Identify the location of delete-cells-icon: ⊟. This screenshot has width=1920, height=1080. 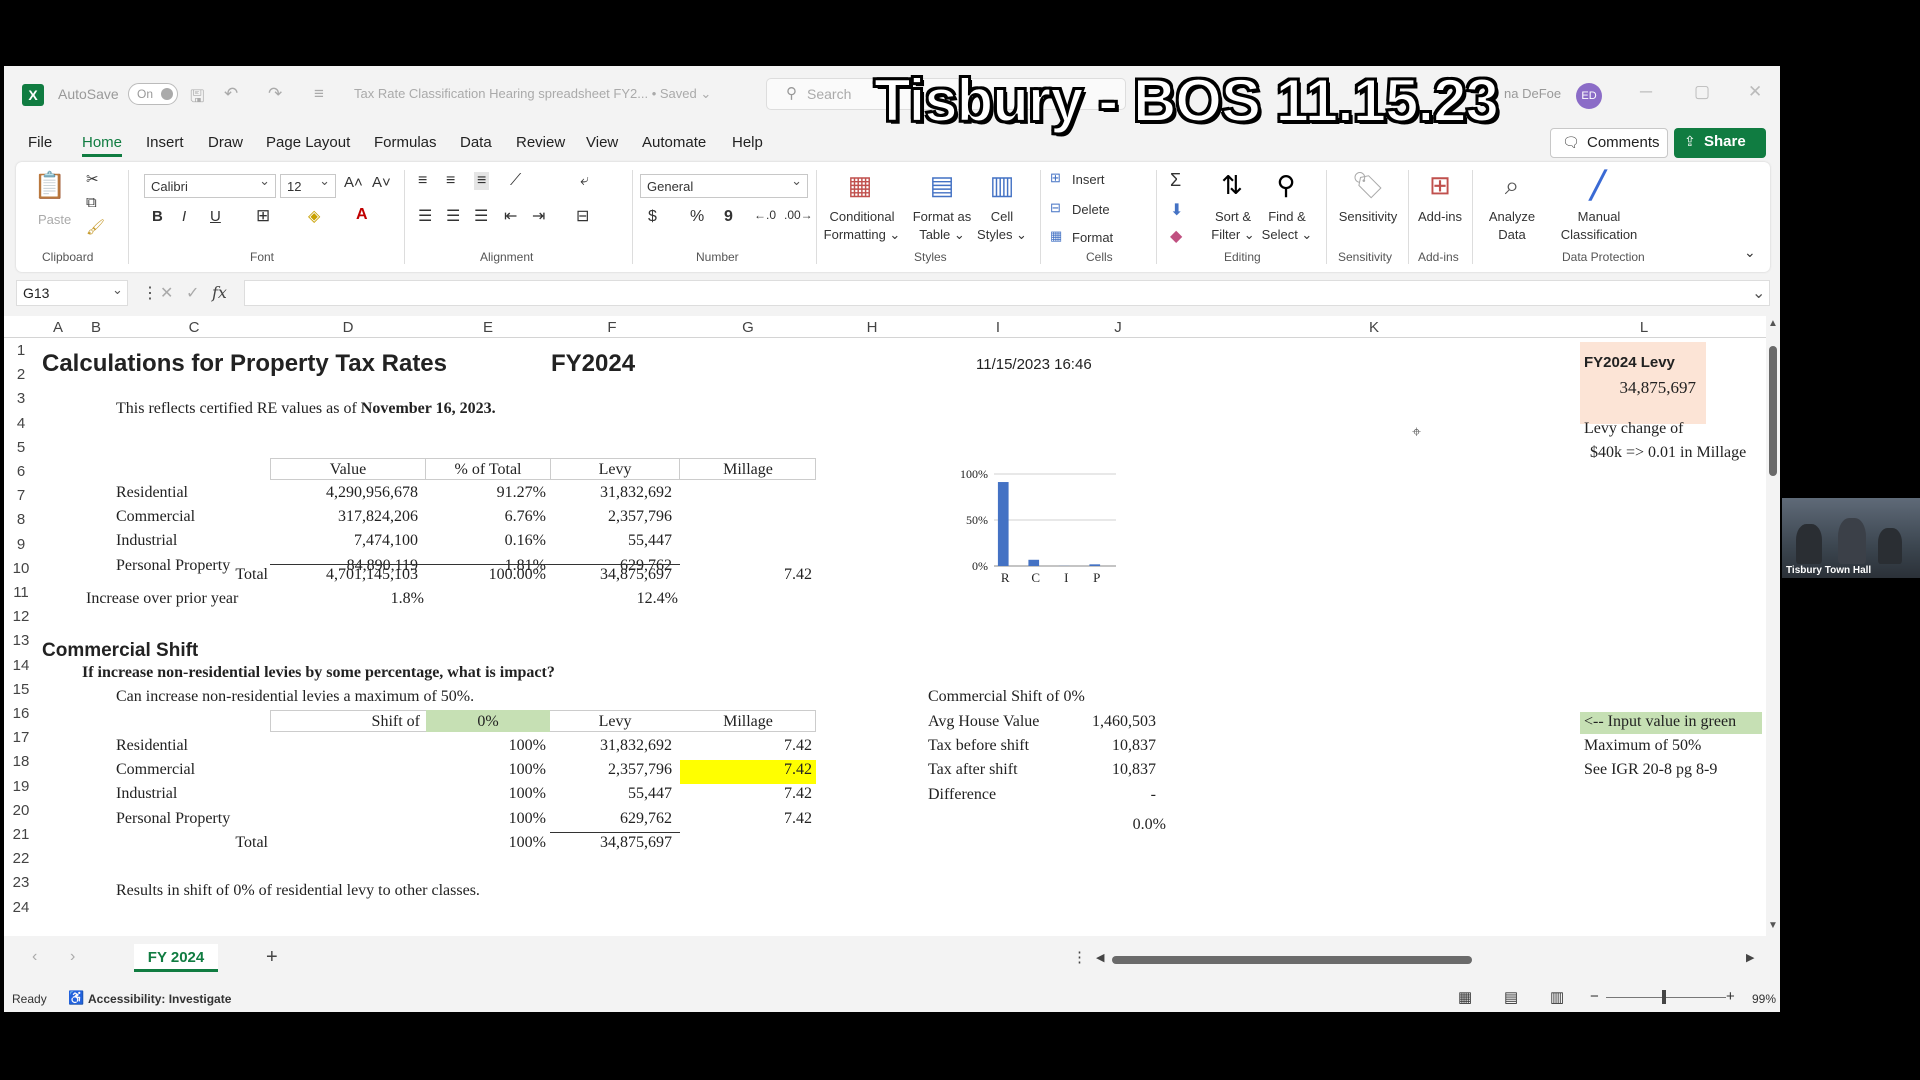
(1055, 208).